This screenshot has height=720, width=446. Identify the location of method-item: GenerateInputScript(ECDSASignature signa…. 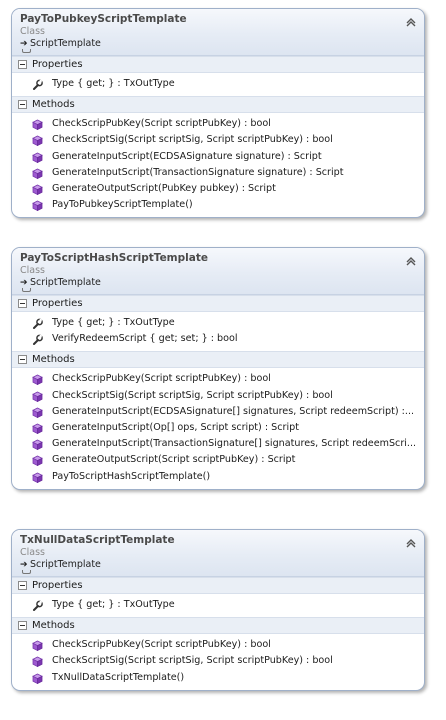
(218, 157).